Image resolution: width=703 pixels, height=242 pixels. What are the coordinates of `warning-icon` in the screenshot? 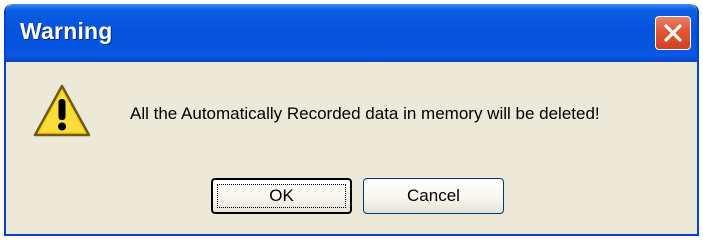 It's located at (62, 110).